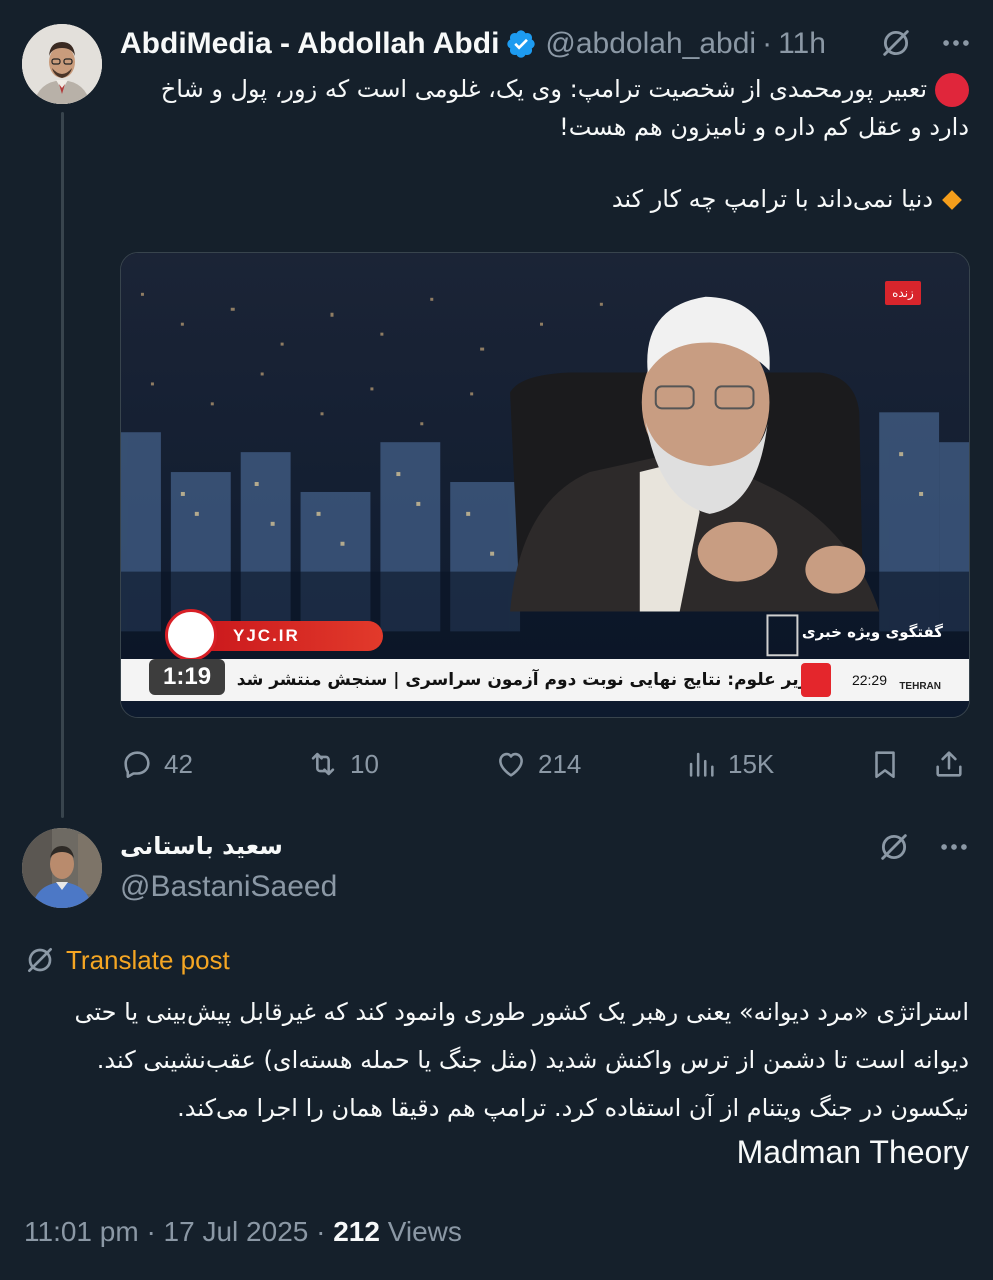 The width and height of the screenshot is (993, 1280). I want to click on reply-text-english: Madman Theory, so click(852, 1152).